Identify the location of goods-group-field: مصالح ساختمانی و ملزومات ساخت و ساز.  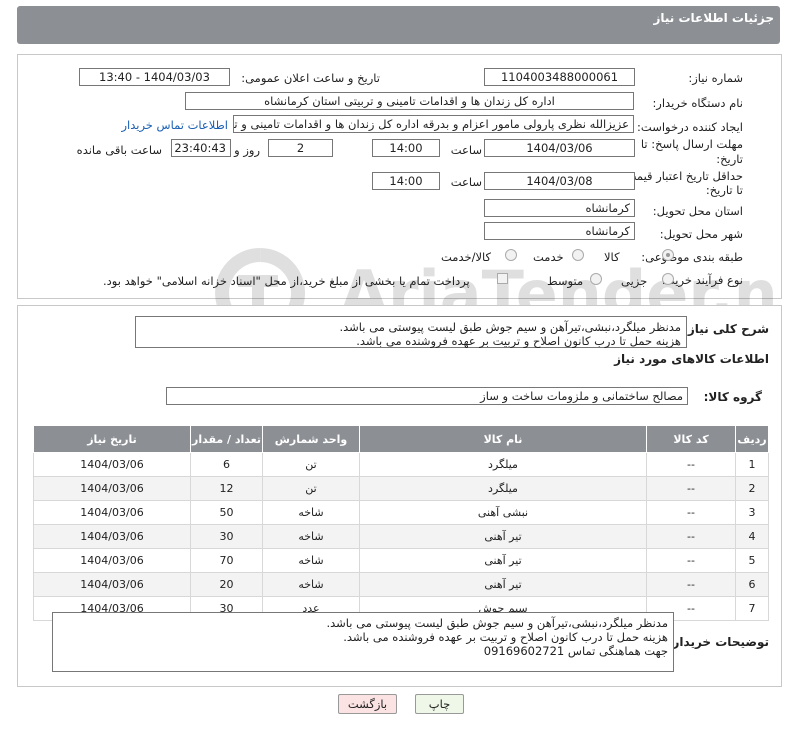
(427, 396).